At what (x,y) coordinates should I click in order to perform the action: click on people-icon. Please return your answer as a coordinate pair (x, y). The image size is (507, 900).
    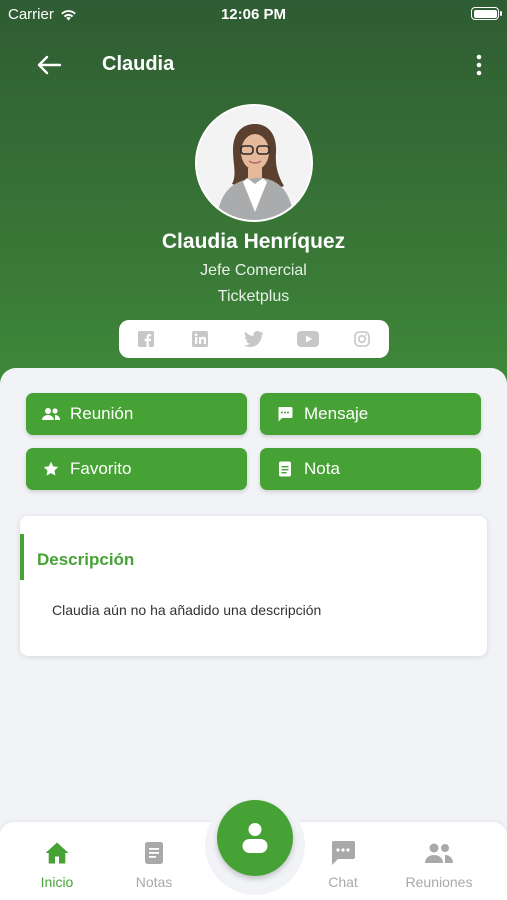
    Looking at the image, I should click on (51, 414).